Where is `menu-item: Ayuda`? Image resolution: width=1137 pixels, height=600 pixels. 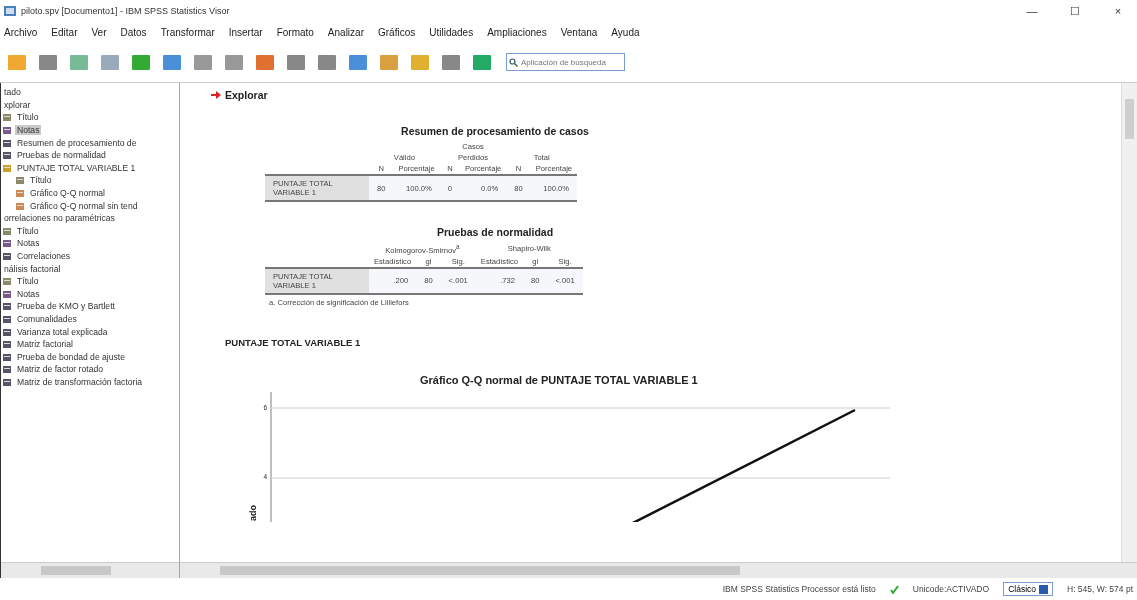 menu-item: Ayuda is located at coordinates (625, 32).